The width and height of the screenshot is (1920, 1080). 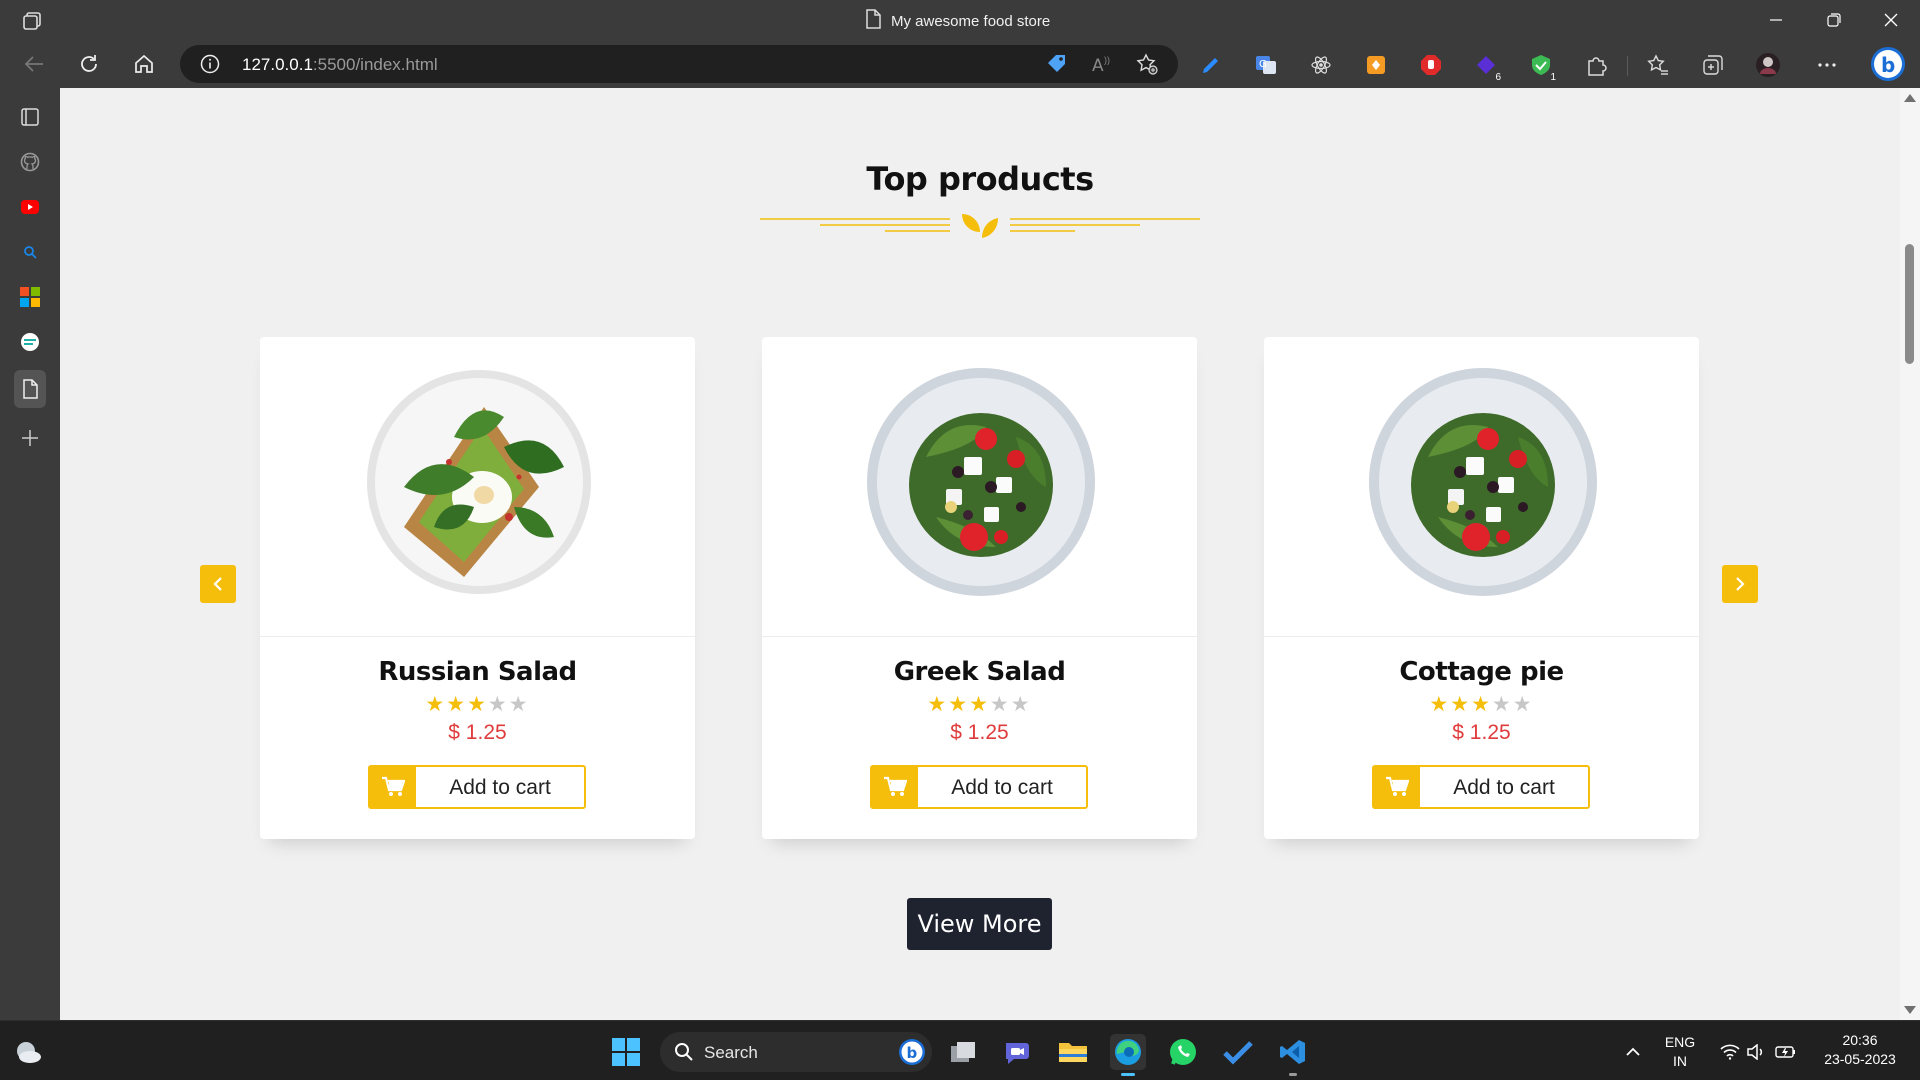 What do you see at coordinates (1431, 65) in the screenshot?
I see `adblock-icon` at bounding box center [1431, 65].